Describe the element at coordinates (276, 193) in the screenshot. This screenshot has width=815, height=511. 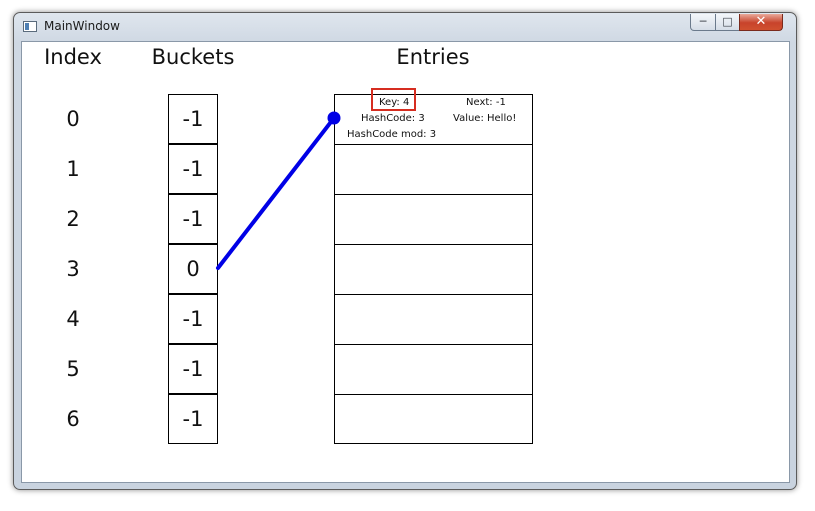
I see `link-line` at that location.